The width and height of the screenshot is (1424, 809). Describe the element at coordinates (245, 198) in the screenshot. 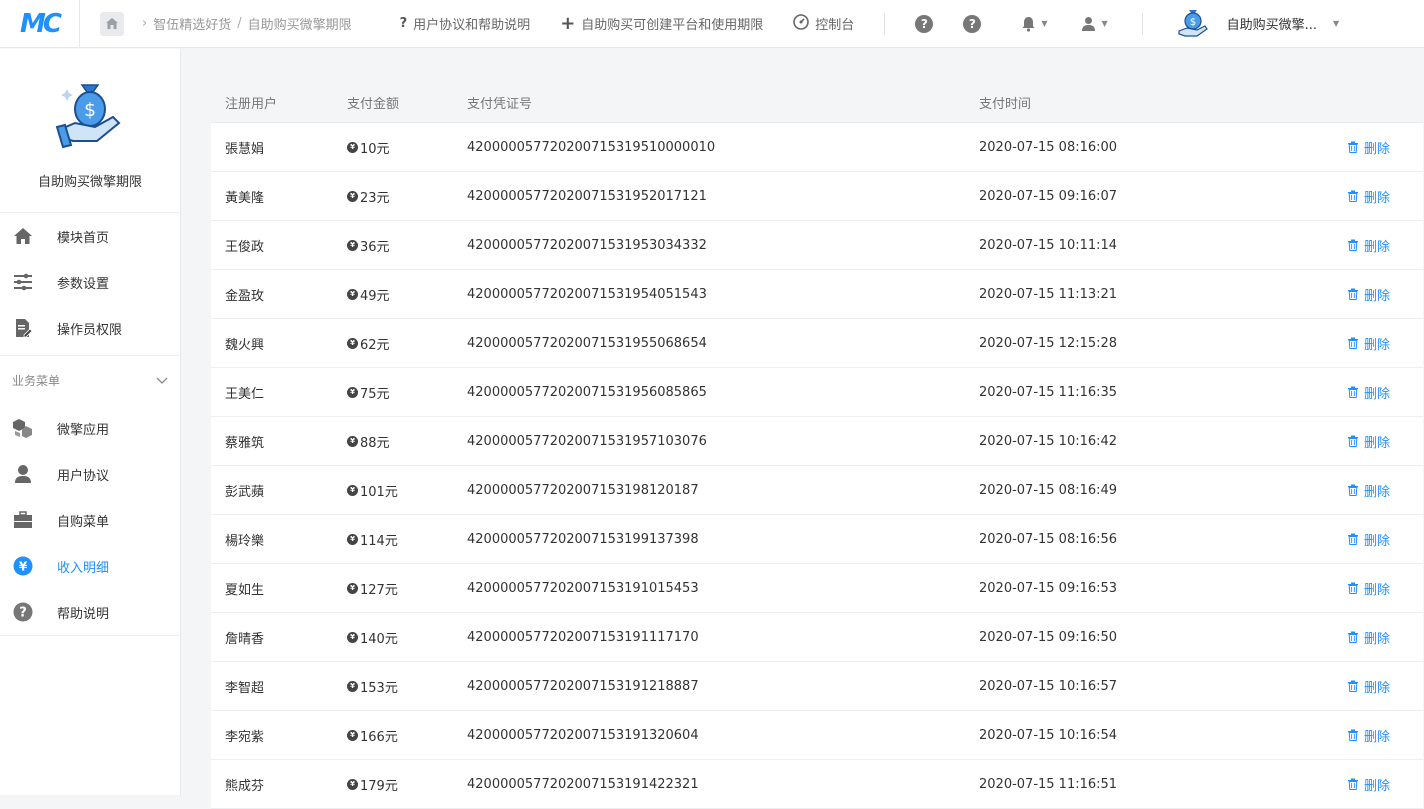

I see `cell-user: 黃美隆` at that location.